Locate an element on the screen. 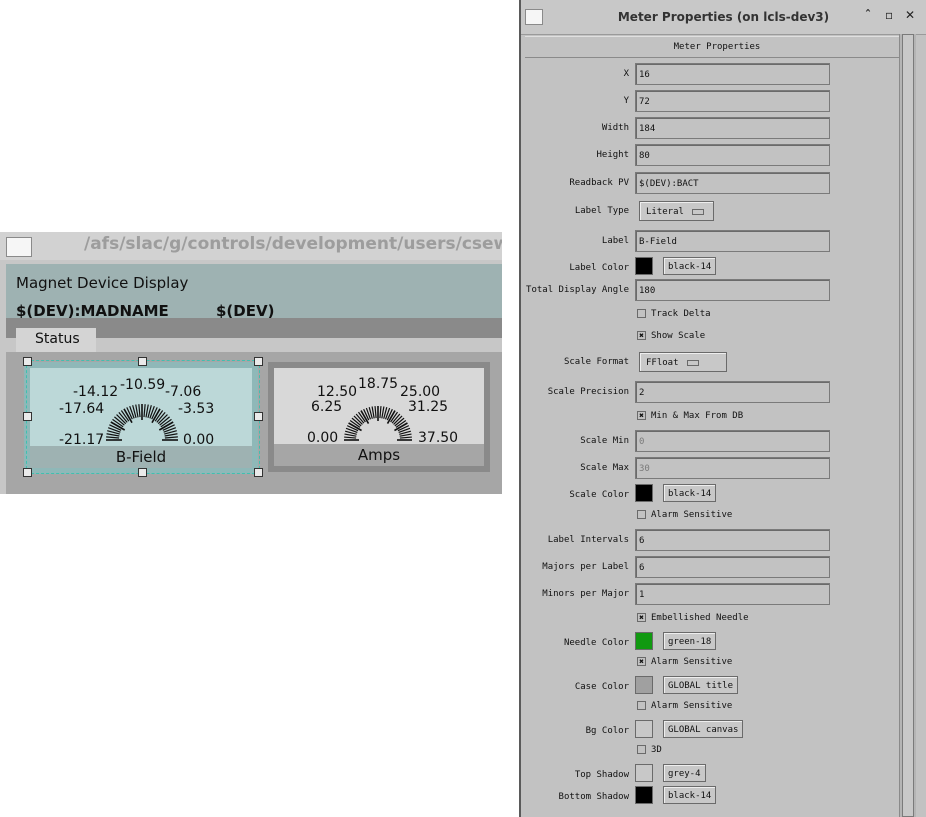 The width and height of the screenshot is (926, 817). scale-alarm-toggle: Alarm Sensitive is located at coordinates (684, 515).